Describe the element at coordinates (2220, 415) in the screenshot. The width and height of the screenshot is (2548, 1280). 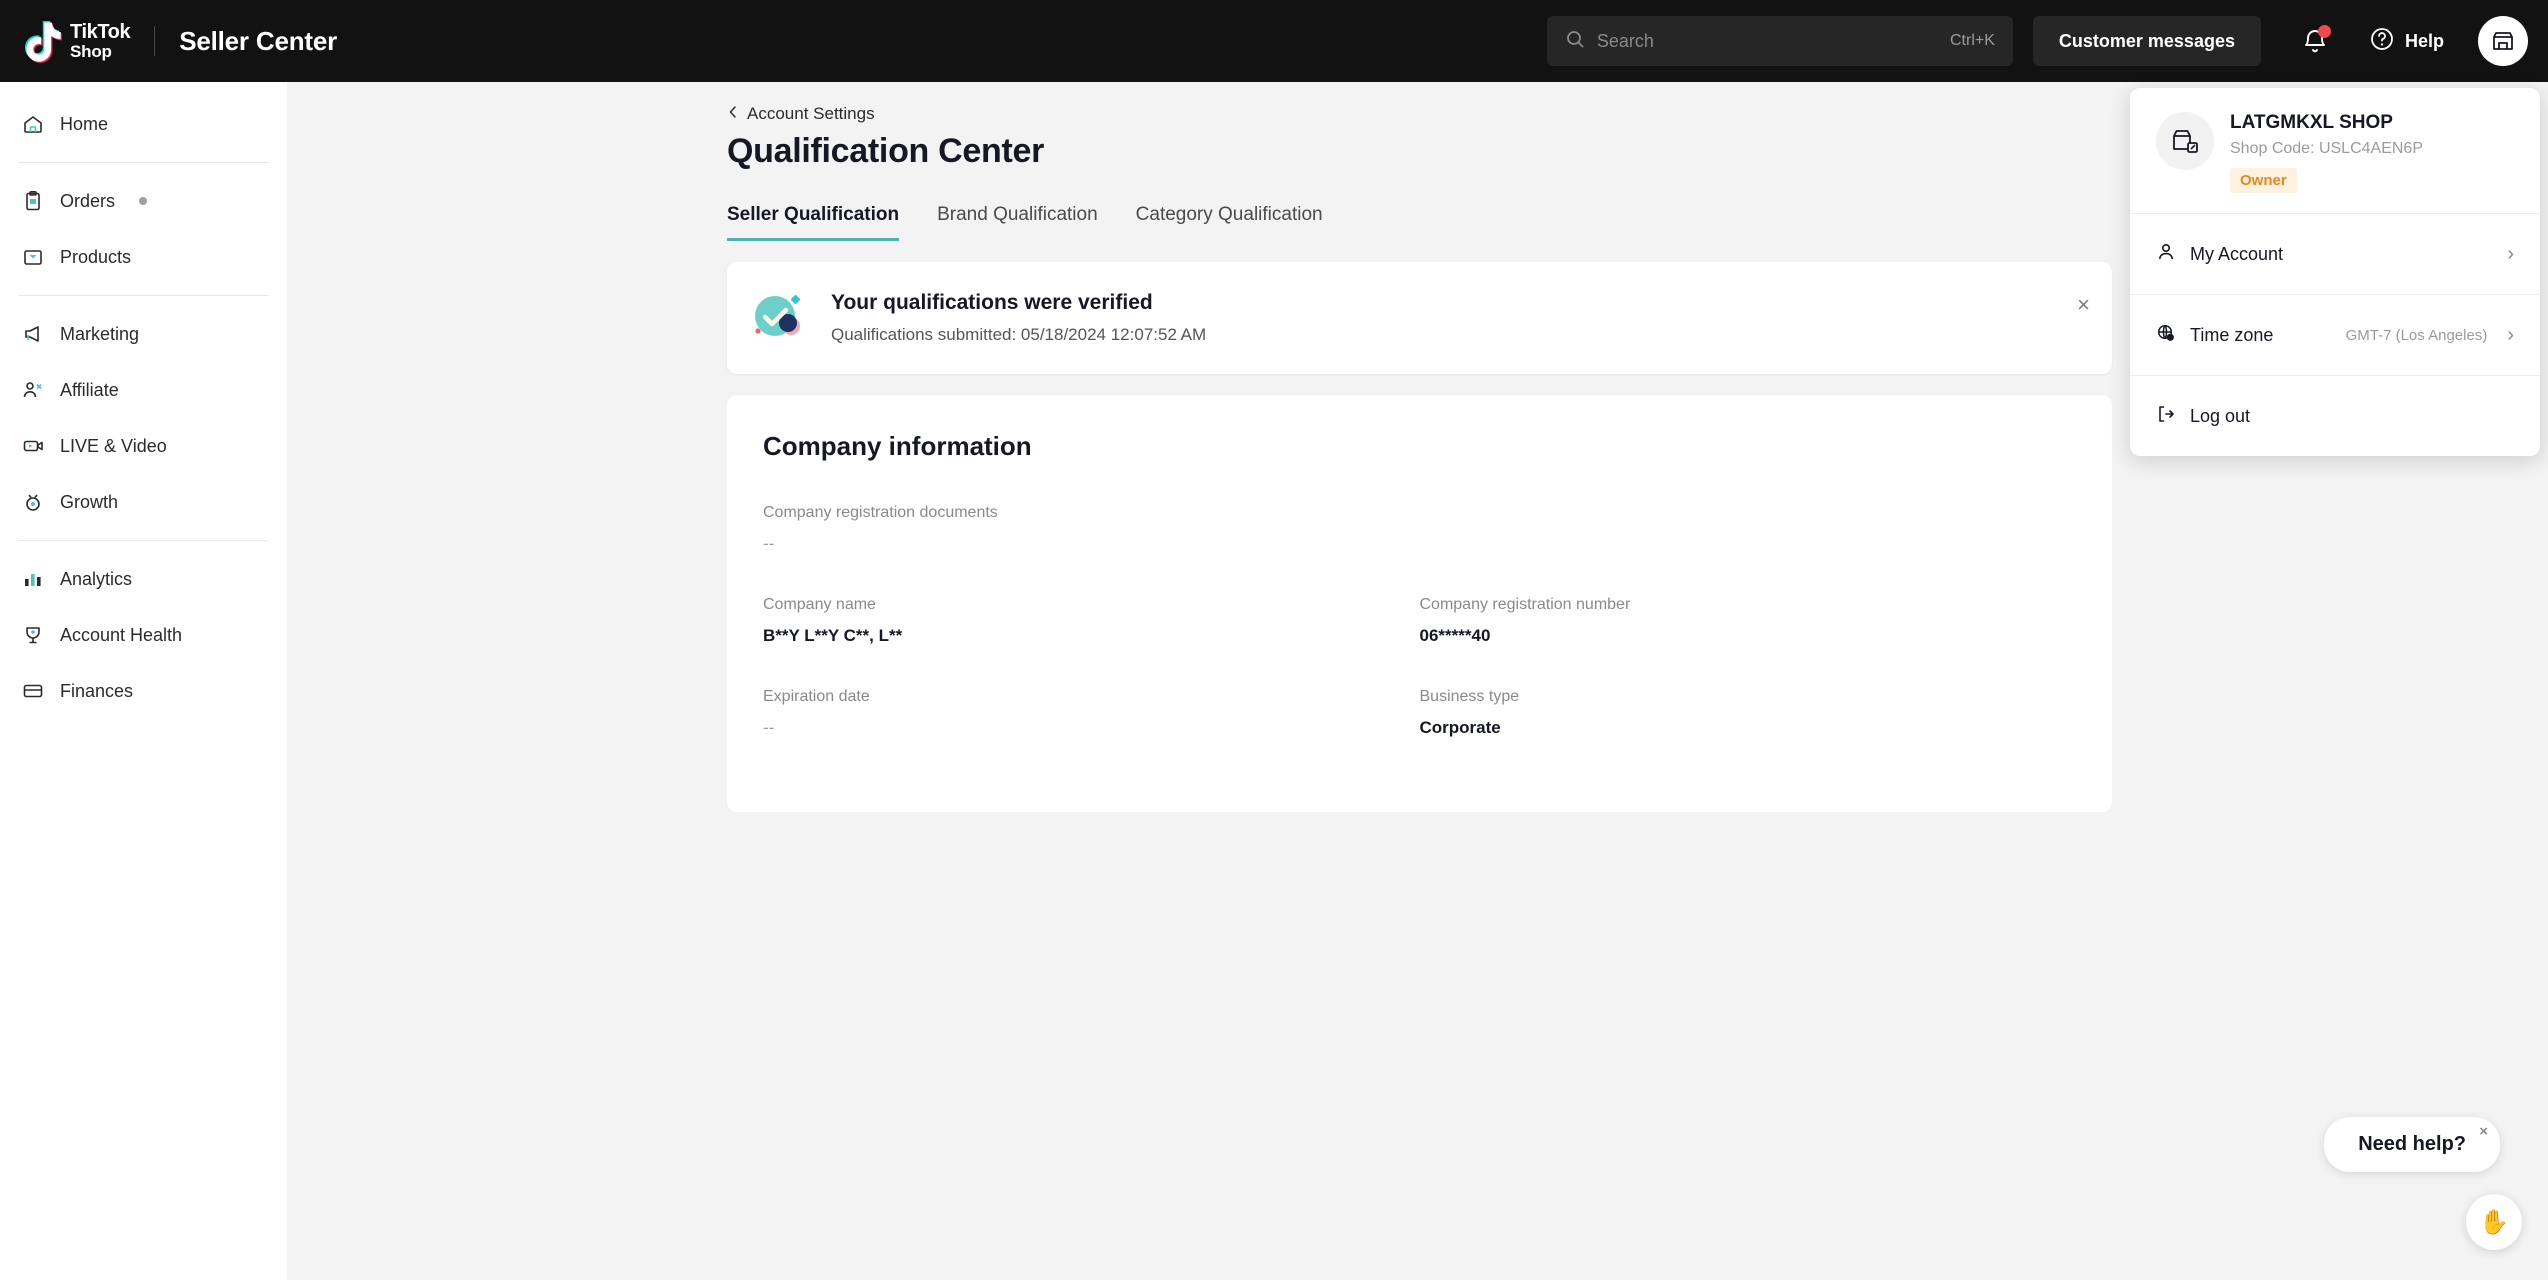
I see `account-row-label: Log out` at that location.